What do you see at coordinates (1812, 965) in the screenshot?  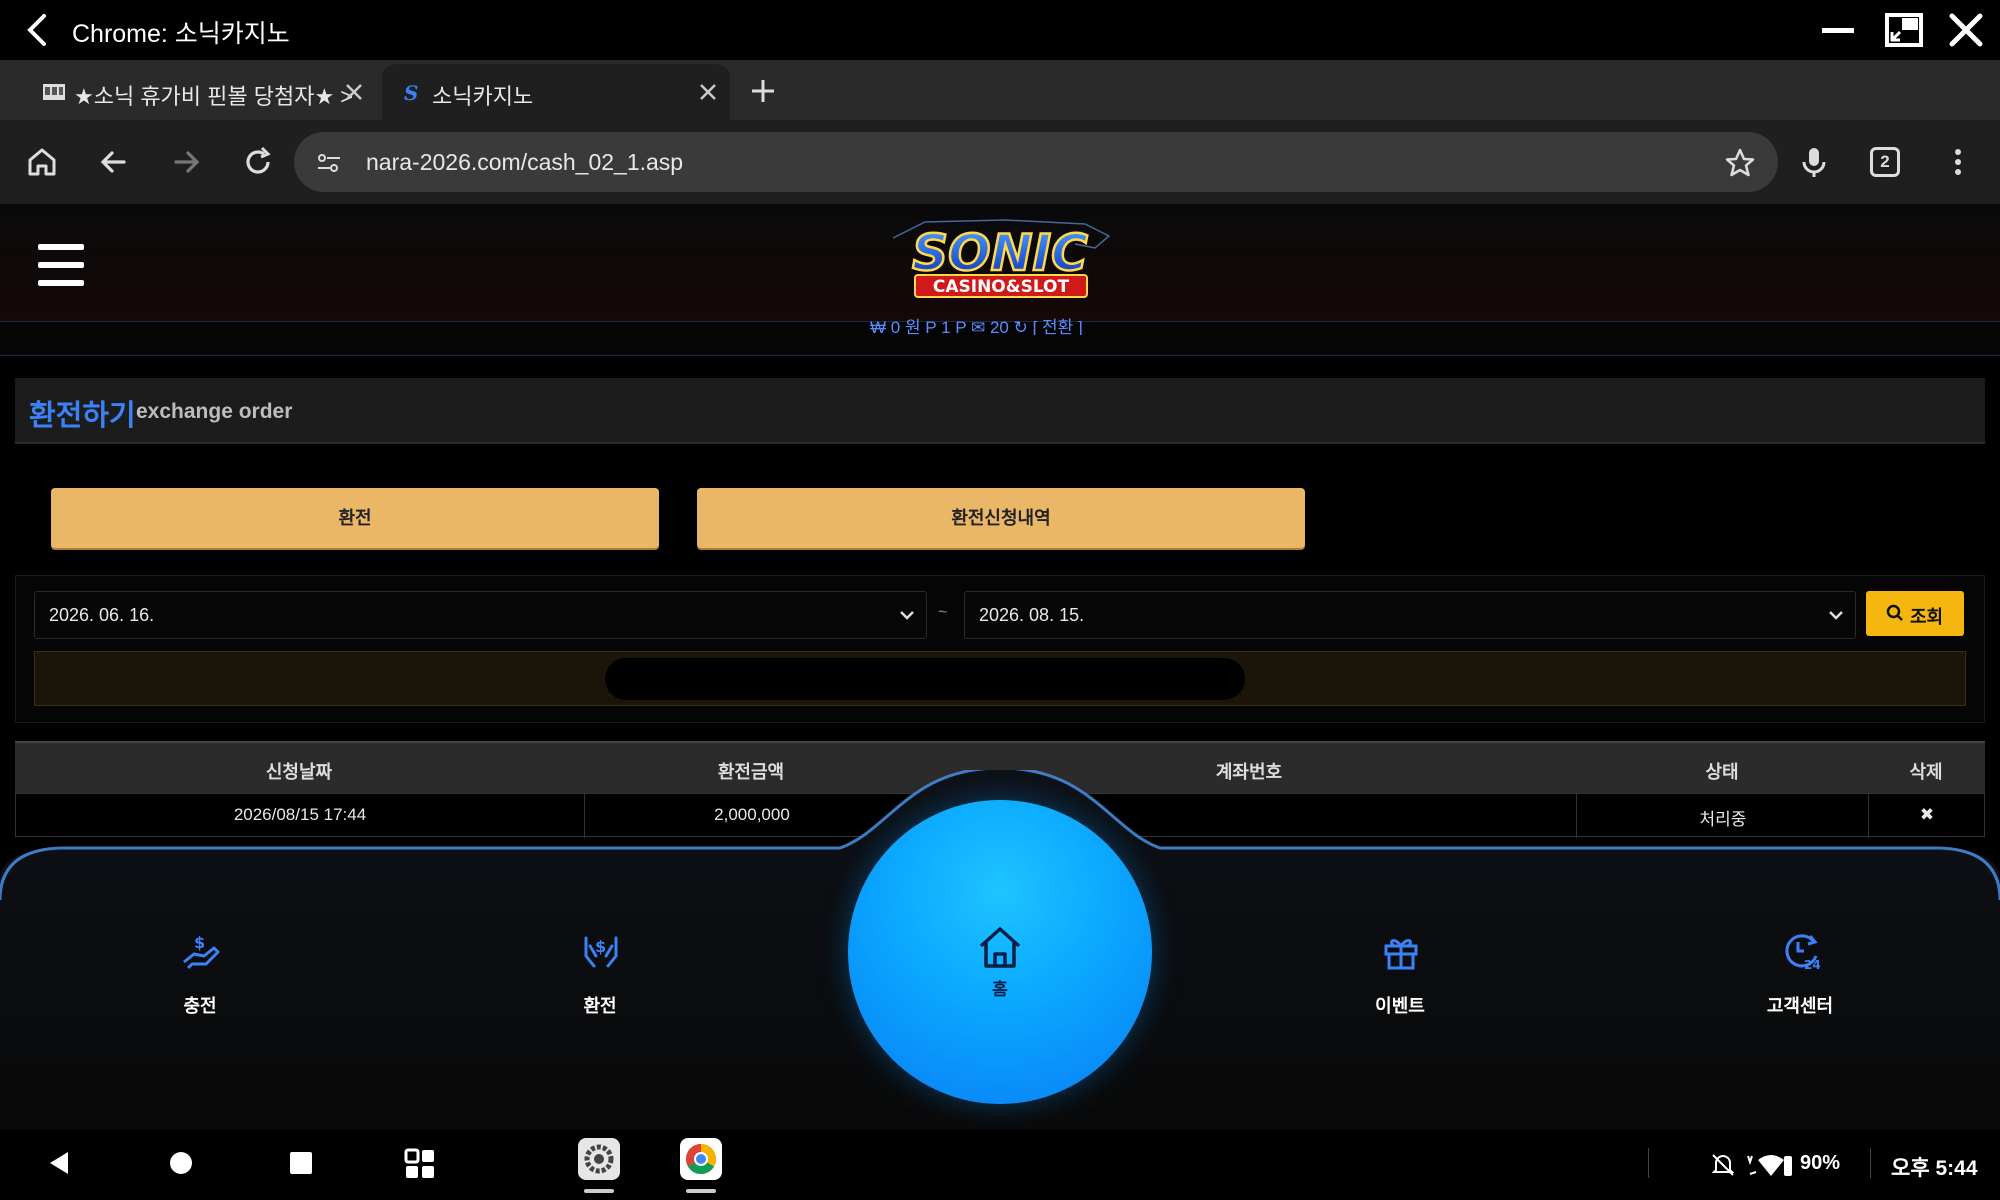 I see `svg-text: 24` at bounding box center [1812, 965].